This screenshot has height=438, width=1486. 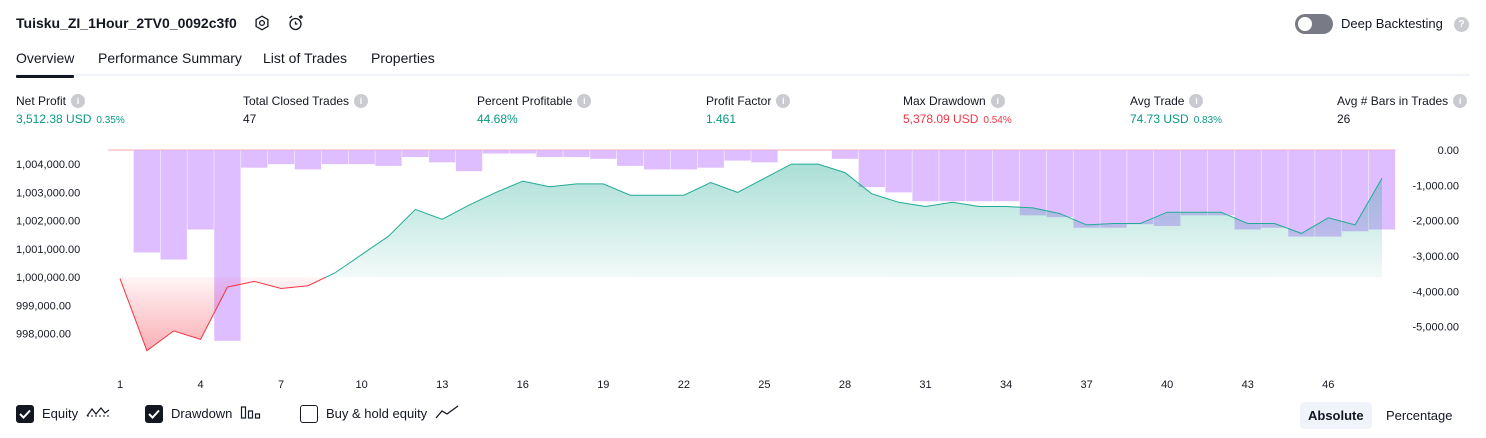 I want to click on x-axis-tick: 40, so click(x=1167, y=385).